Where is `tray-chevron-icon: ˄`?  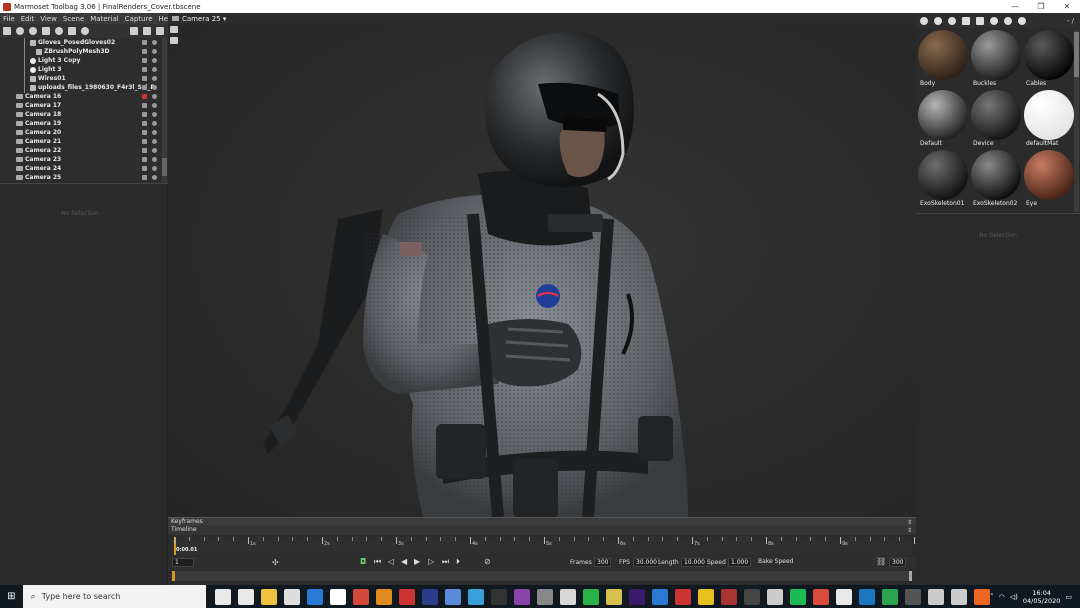 tray-chevron-icon: ˄ is located at coordinates (992, 597).